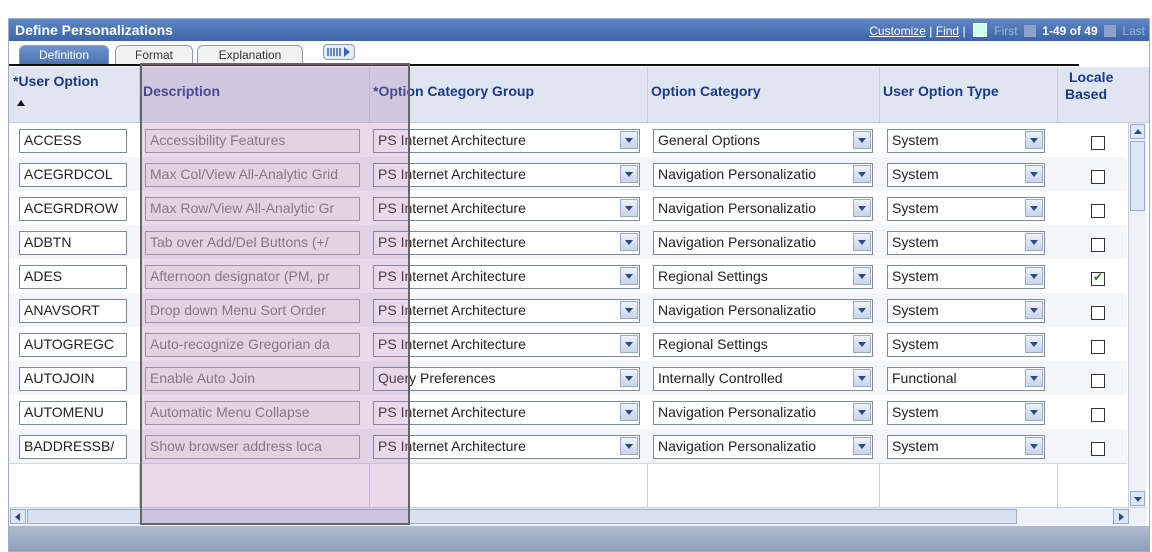 Image resolution: width=1152 pixels, height=552 pixels. I want to click on last-link: Last, so click(1133, 31).